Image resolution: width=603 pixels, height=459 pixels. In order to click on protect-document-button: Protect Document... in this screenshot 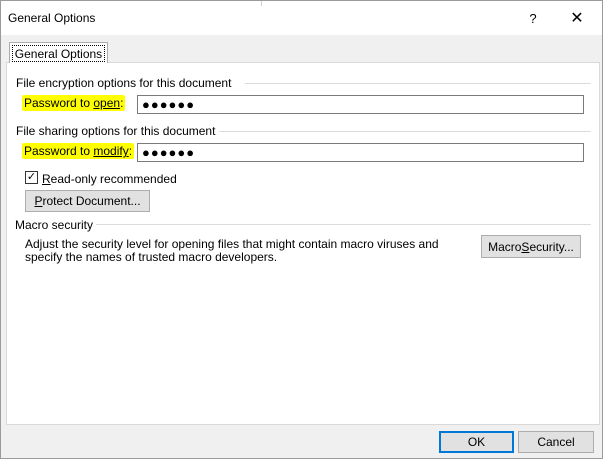, I will do `click(87, 201)`.